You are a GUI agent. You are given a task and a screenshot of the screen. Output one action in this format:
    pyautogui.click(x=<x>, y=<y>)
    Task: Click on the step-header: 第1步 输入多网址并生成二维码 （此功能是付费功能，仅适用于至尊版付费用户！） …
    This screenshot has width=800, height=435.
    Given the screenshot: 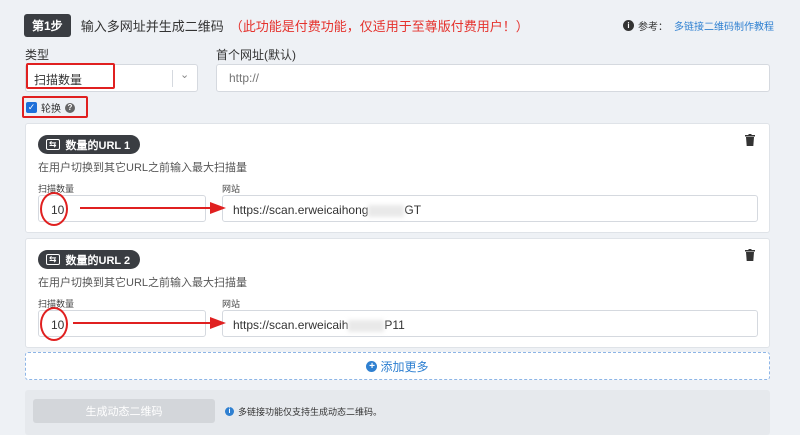 What is the action you would take?
    pyautogui.click(x=399, y=25)
    